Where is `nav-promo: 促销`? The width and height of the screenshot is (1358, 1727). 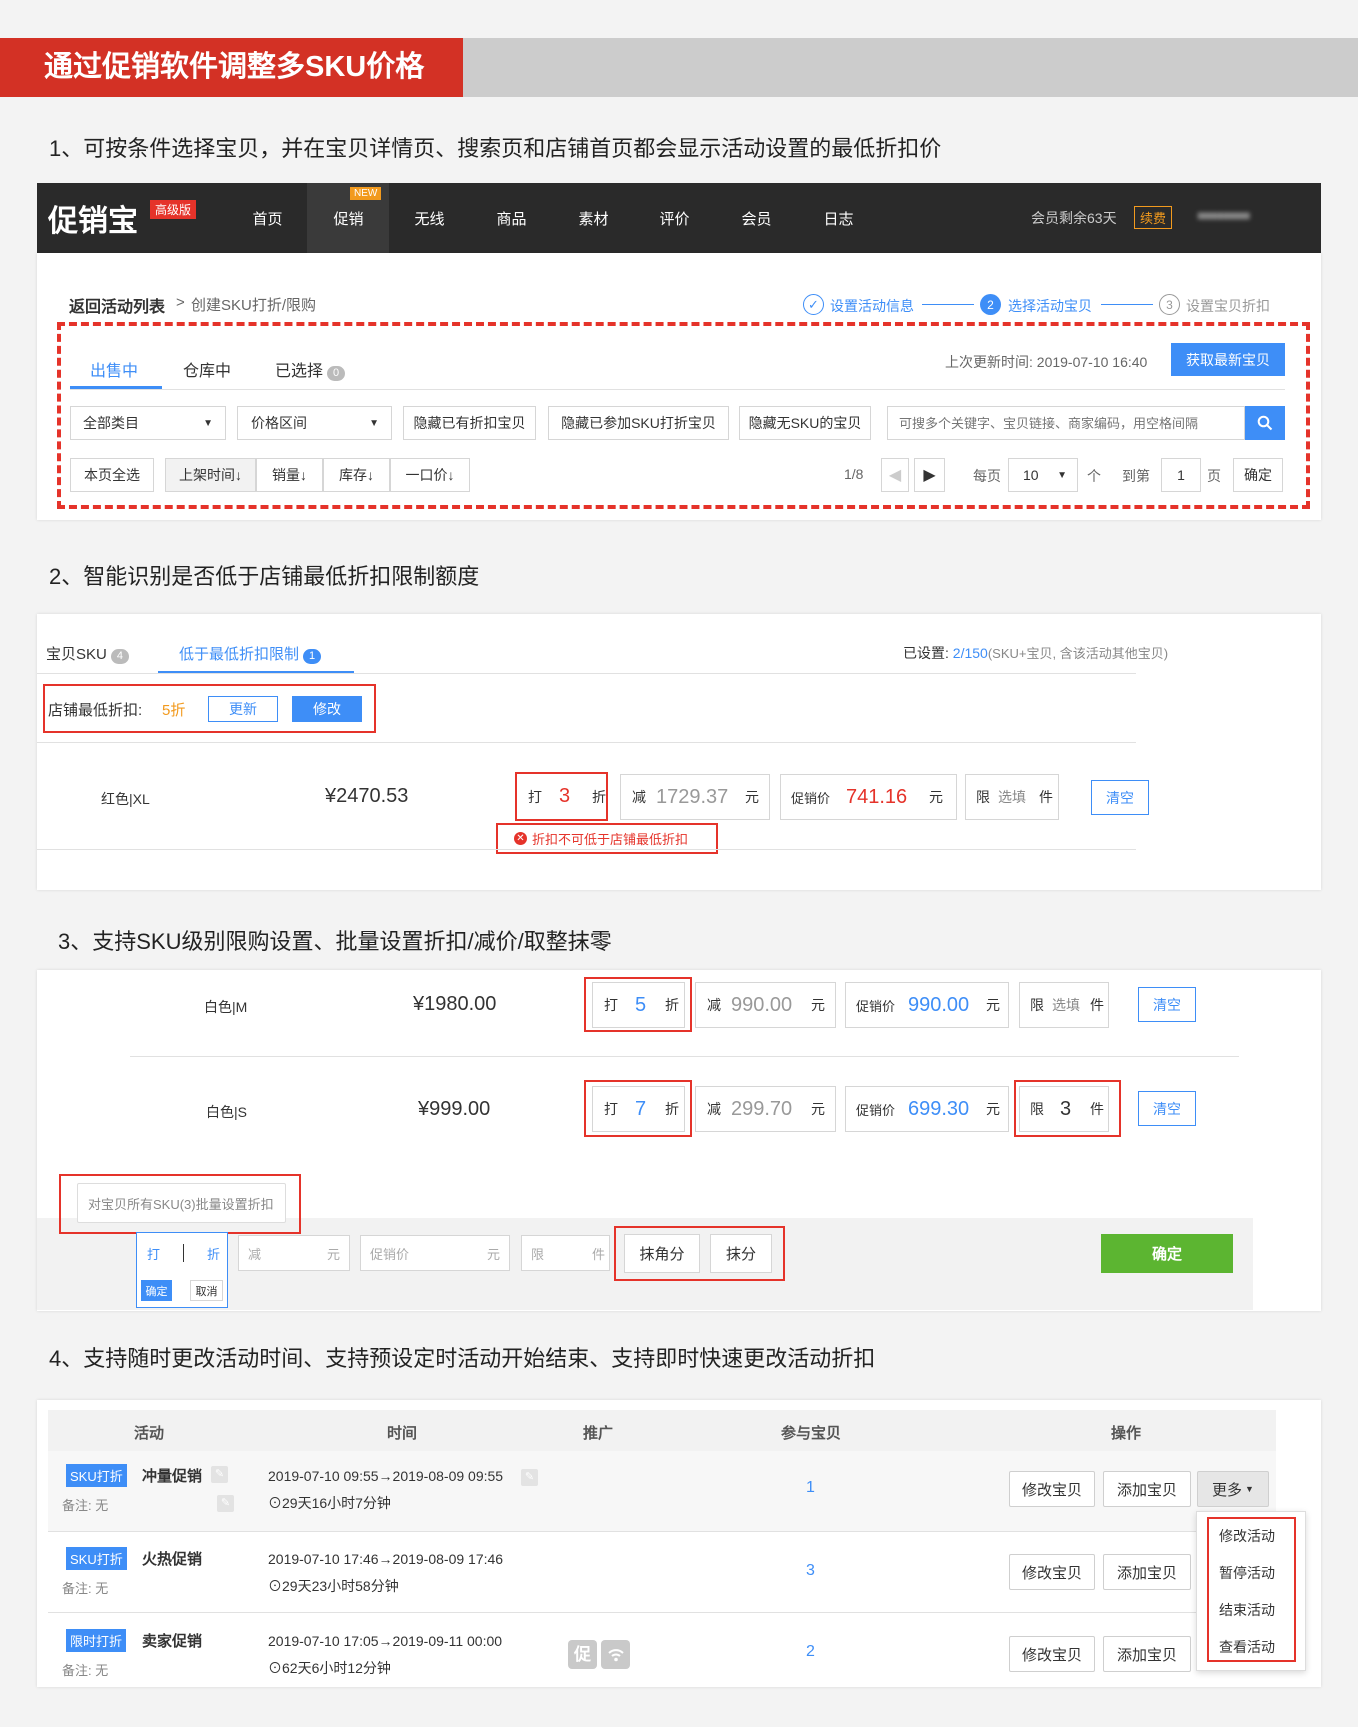
nav-promo: 促销 is located at coordinates (348, 218).